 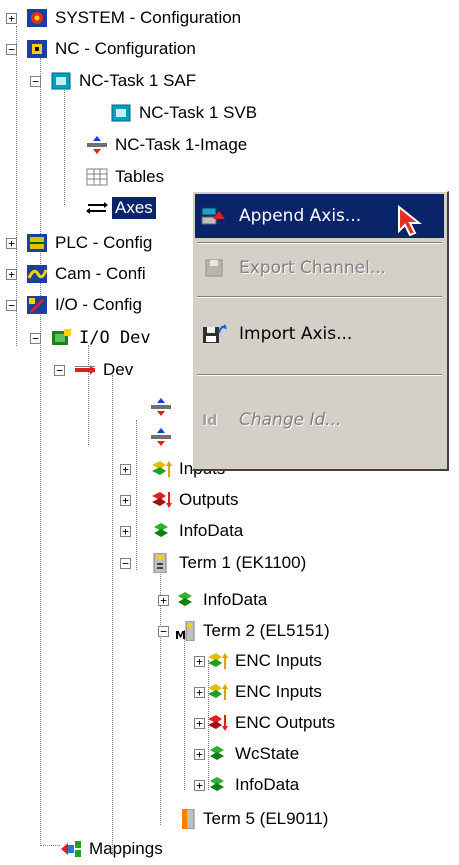 What do you see at coordinates (266, 818) in the screenshot?
I see `tree-label: Term 5 (EL9011)` at bounding box center [266, 818].